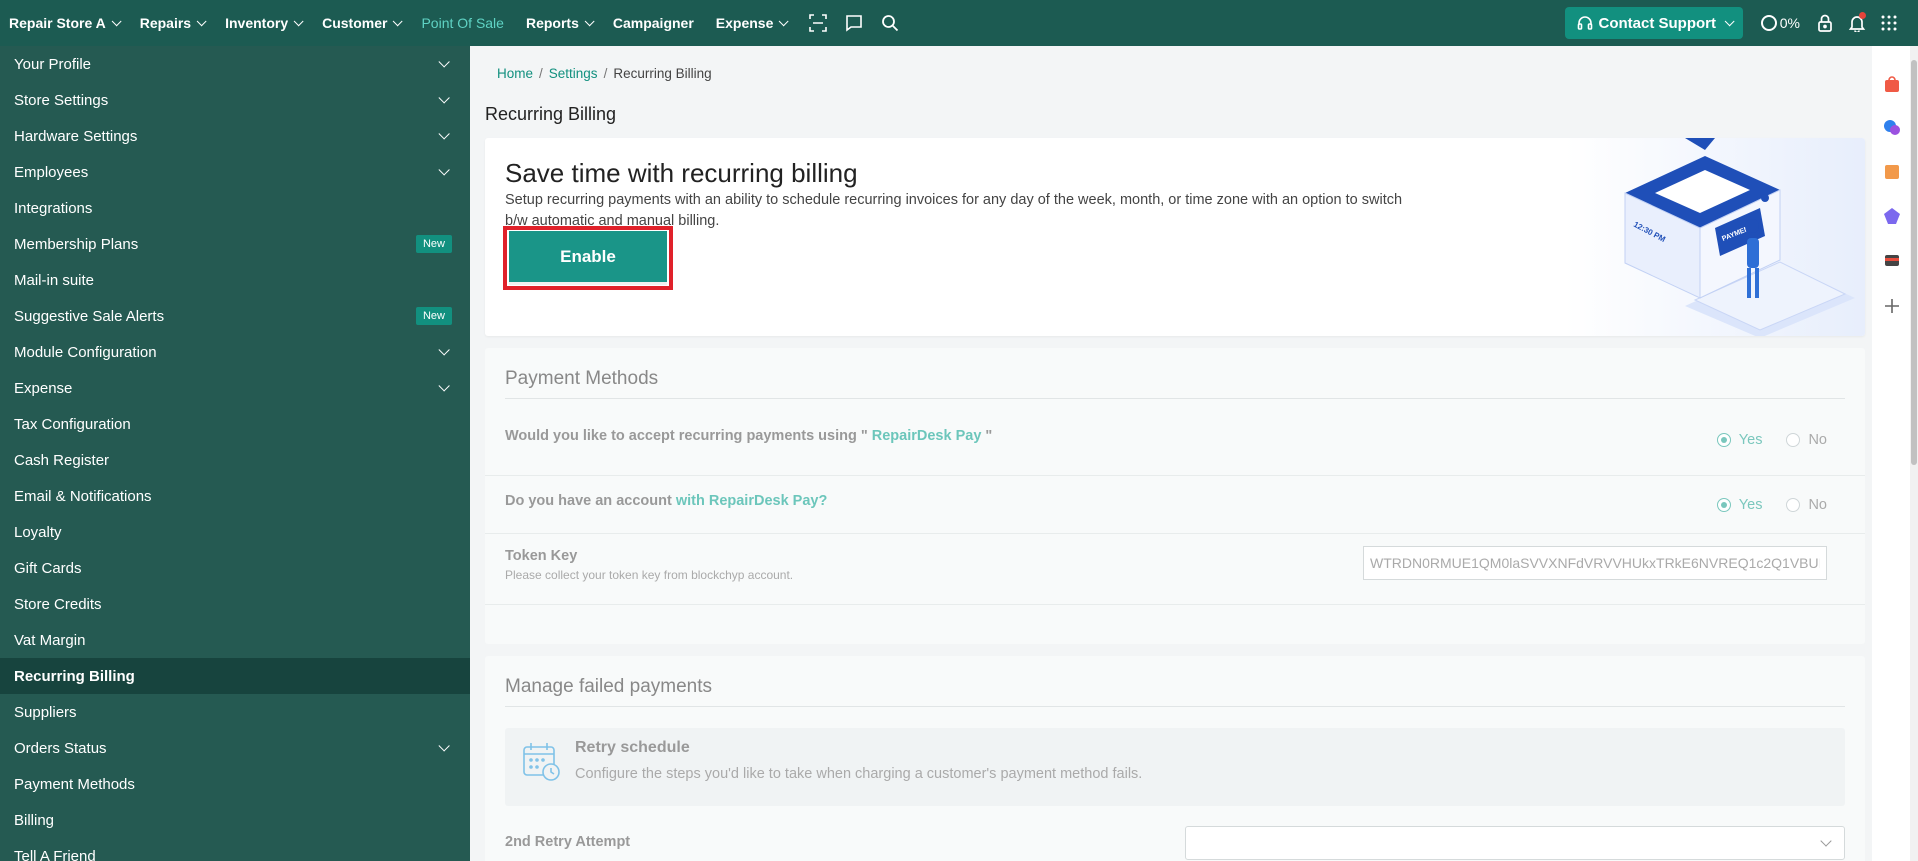 Image resolution: width=1918 pixels, height=861 pixels. I want to click on breadcrumb-home: Home, so click(515, 73).